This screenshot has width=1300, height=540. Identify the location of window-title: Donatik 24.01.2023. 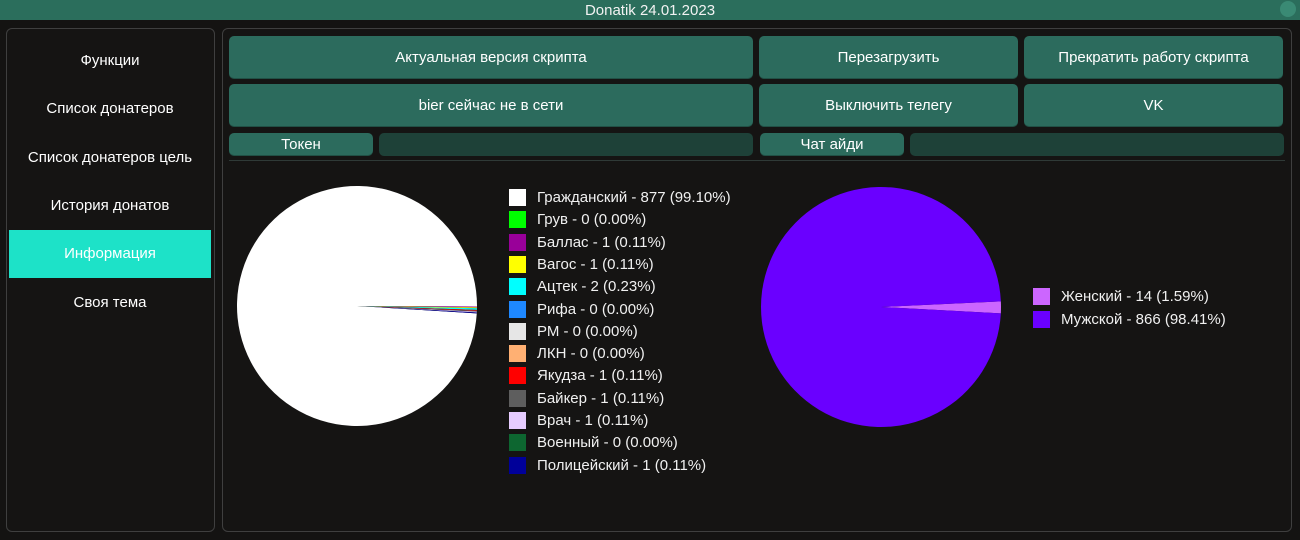
(650, 10).